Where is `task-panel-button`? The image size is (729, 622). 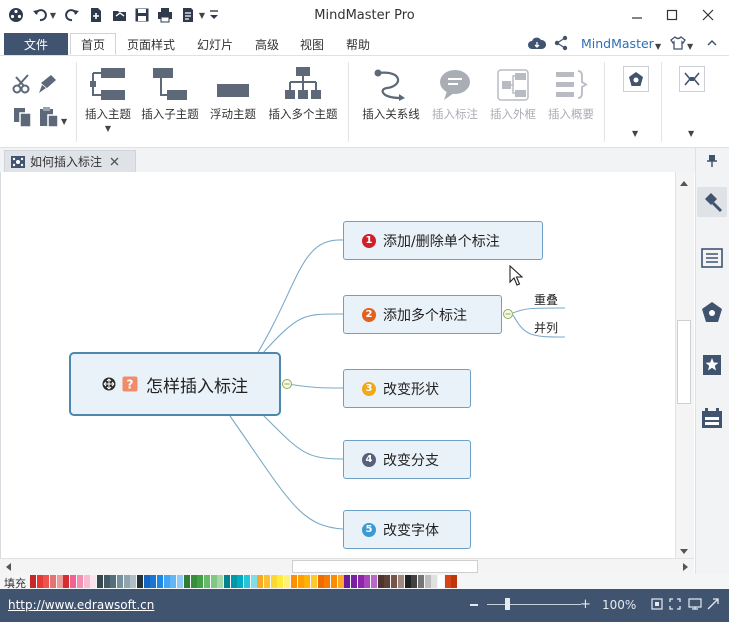 task-panel-button is located at coordinates (712, 418).